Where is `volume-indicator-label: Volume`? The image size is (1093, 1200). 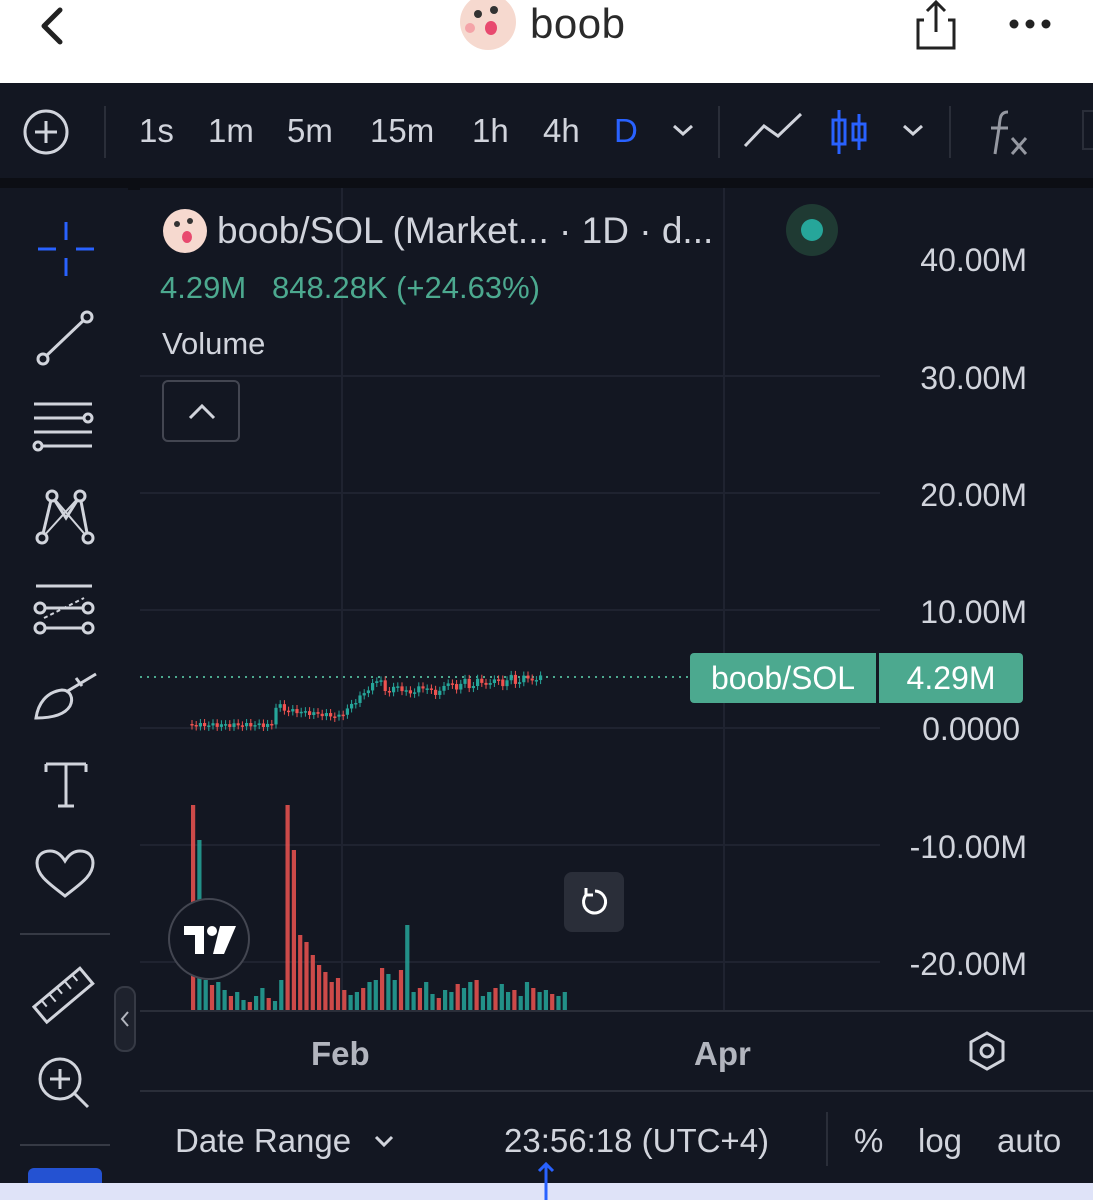 volume-indicator-label: Volume is located at coordinates (213, 344).